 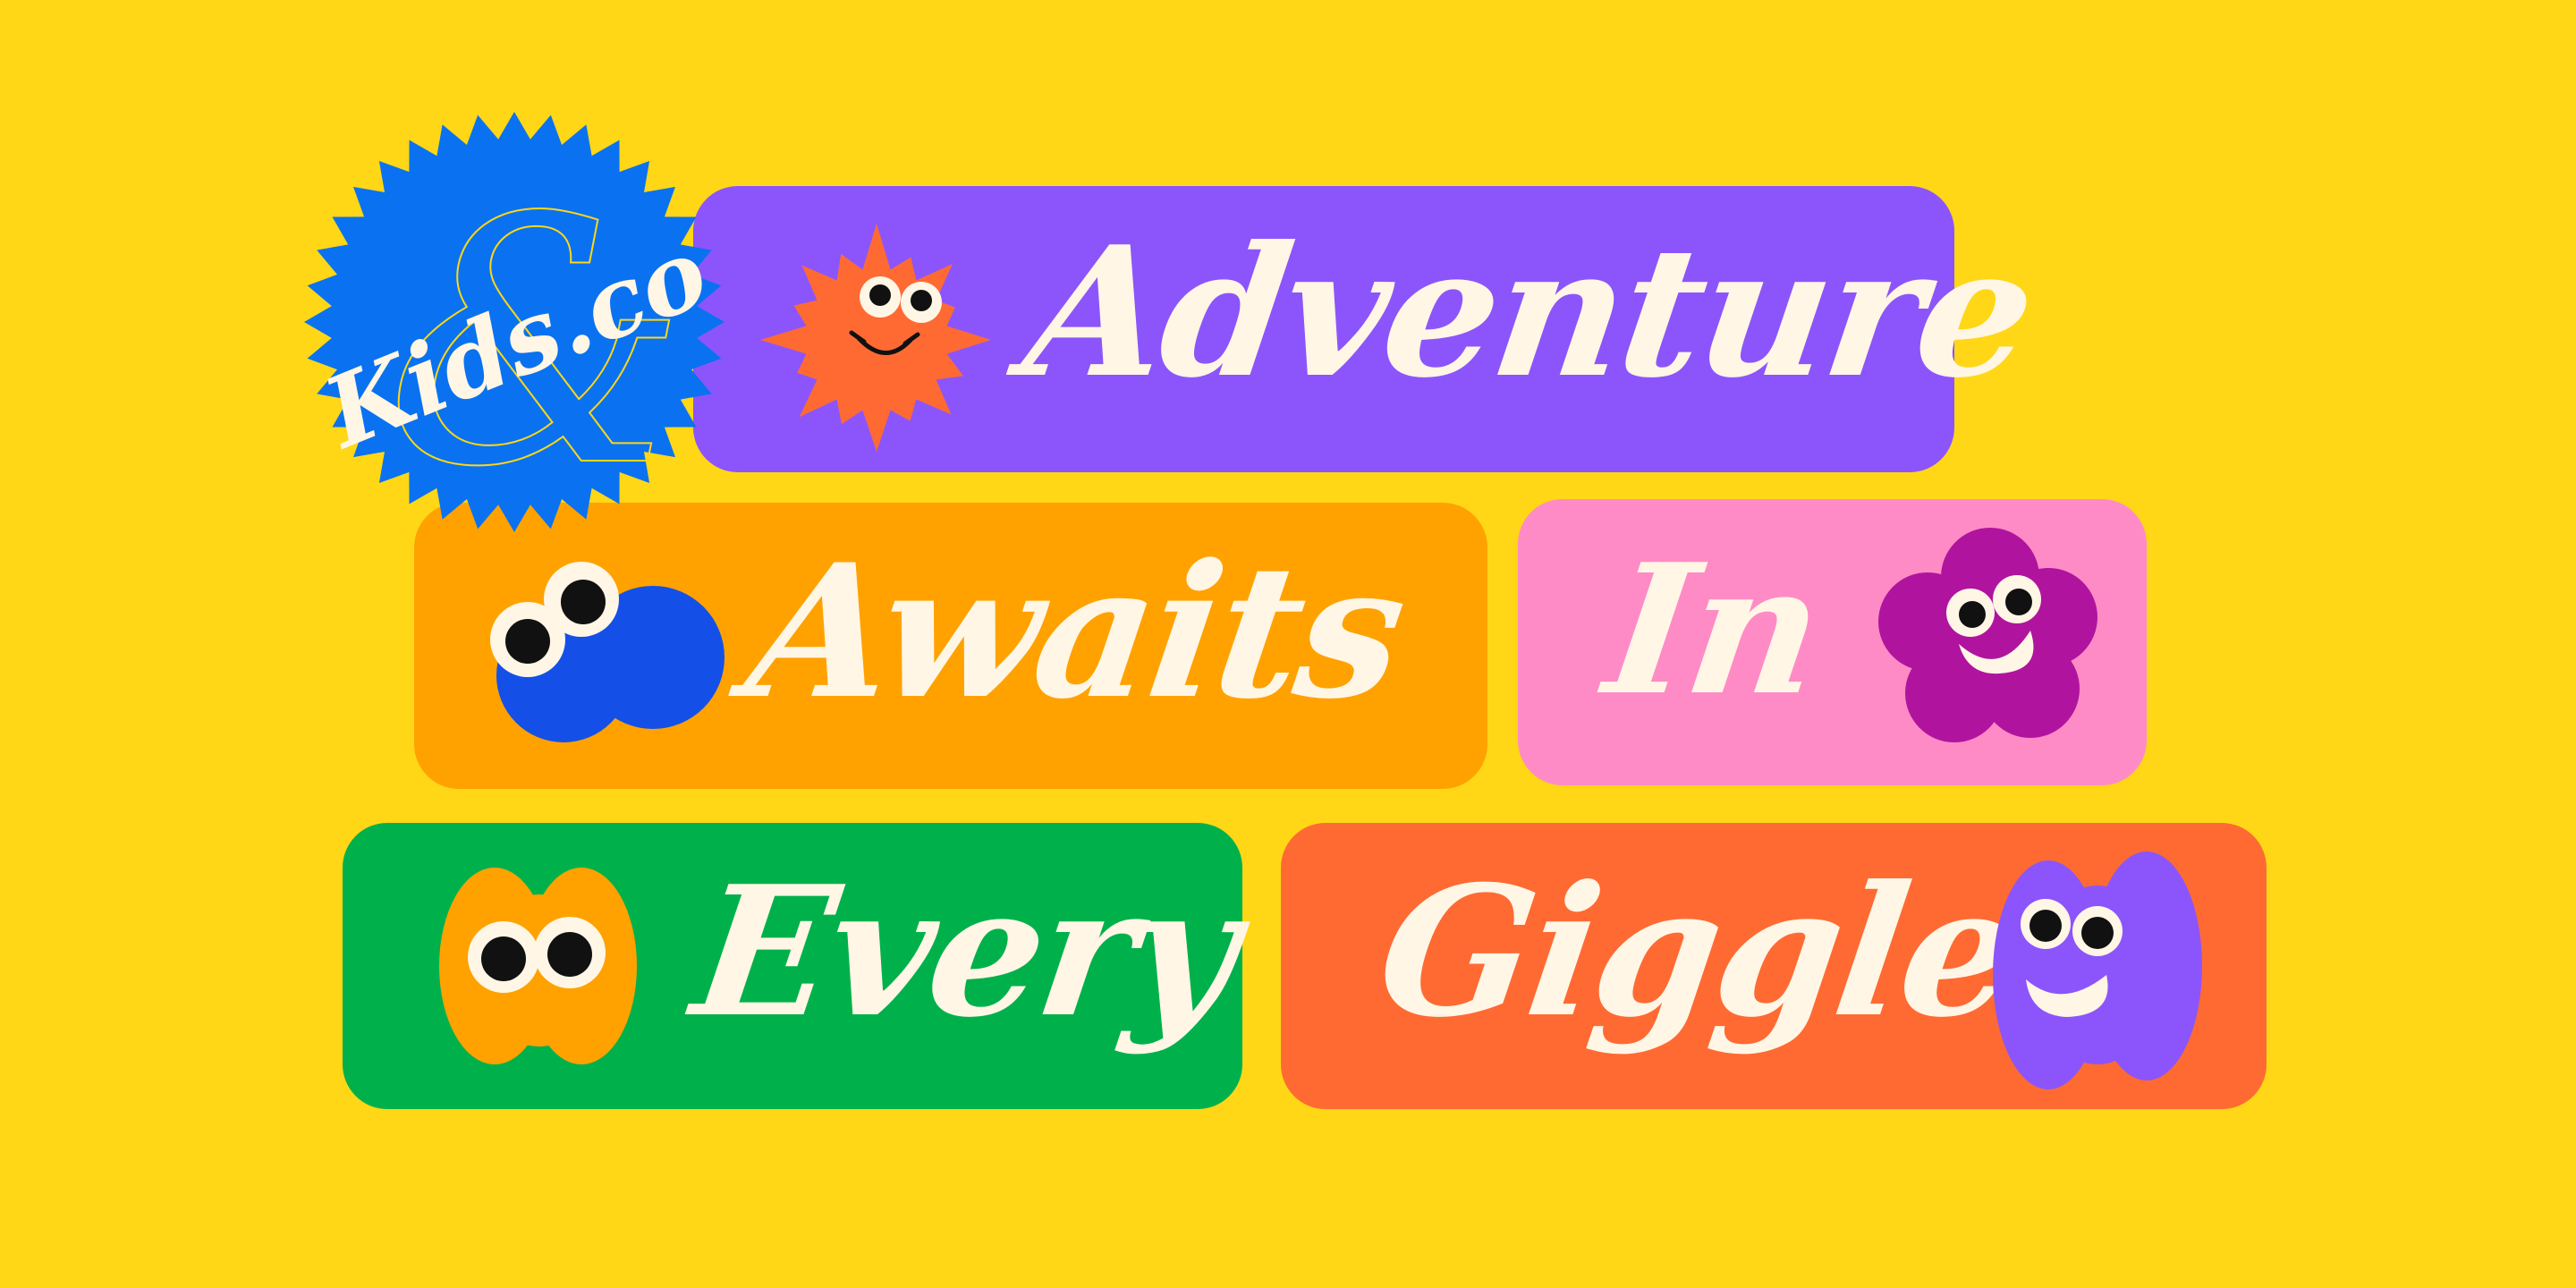 I want to click on word-in: In, so click(x=1713, y=630).